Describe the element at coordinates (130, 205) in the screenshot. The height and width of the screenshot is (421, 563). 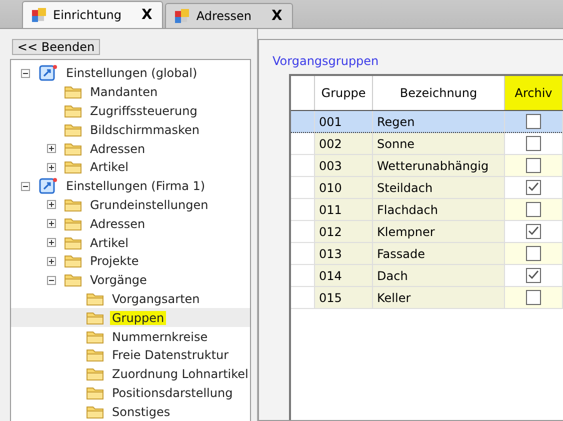
I see `tree-item: Grundeinstellungen` at that location.